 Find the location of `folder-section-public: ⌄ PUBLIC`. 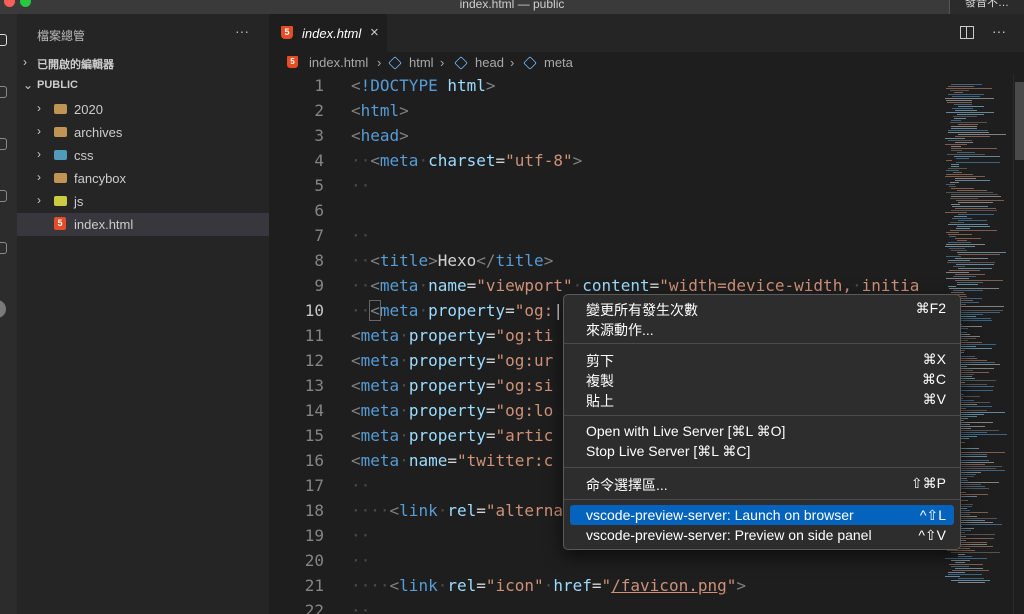

folder-section-public: ⌄ PUBLIC is located at coordinates (143, 86).